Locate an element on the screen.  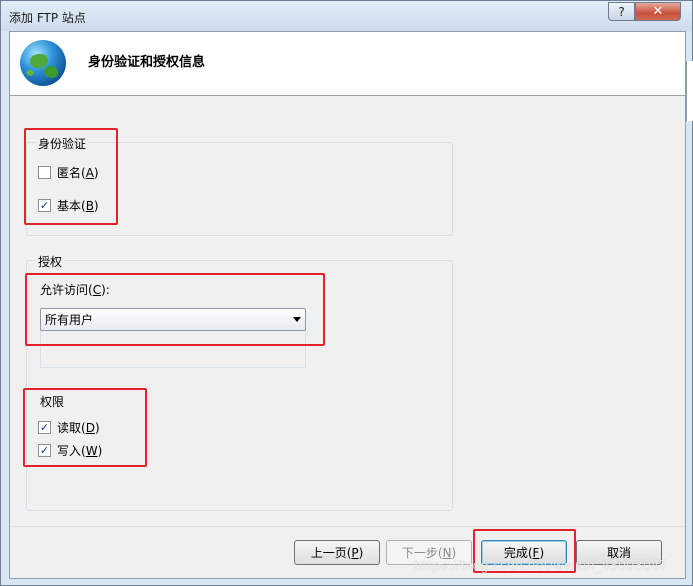
background-window-edge is located at coordinates (689, 91).